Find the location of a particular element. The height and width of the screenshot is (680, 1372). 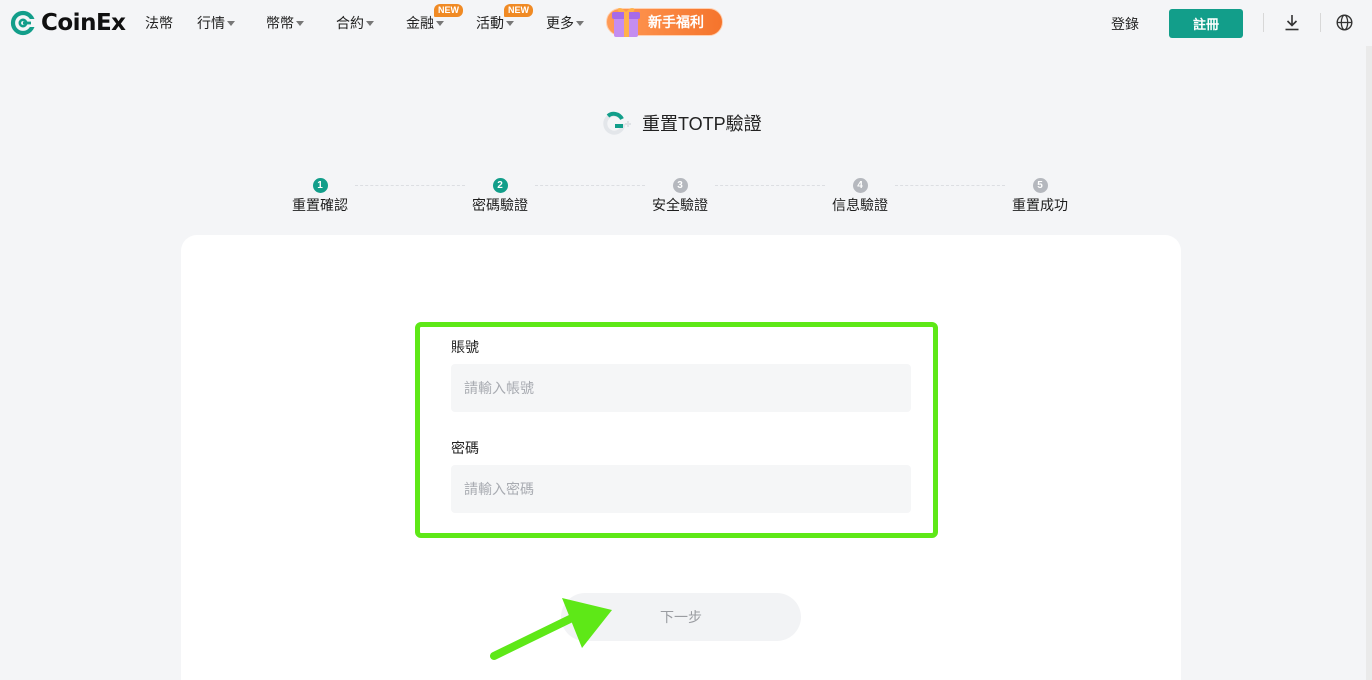

step-reset-success: 5 重置成功 is located at coordinates (1040, 195).